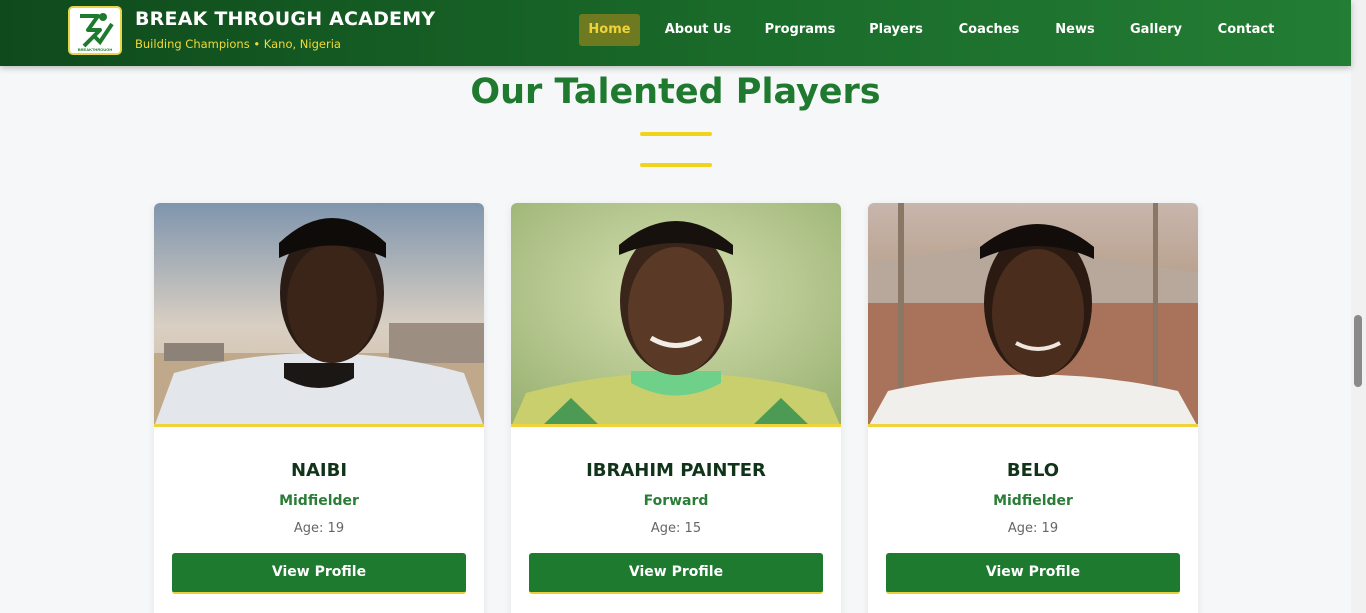  Describe the element at coordinates (676, 165) in the screenshot. I see `title-divider-bottom` at that location.